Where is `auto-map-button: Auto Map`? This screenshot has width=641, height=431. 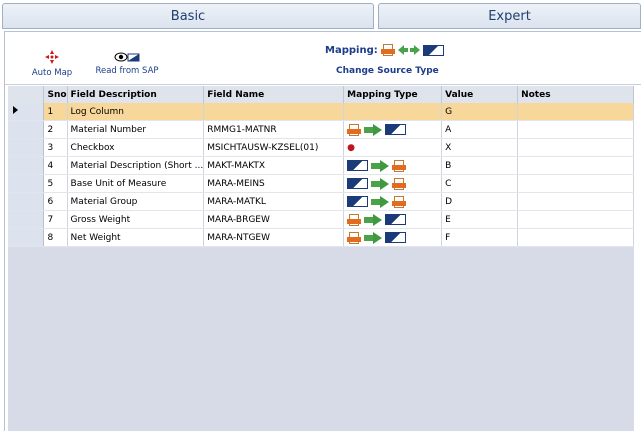 auto-map-button: Auto Map is located at coordinates (52, 64).